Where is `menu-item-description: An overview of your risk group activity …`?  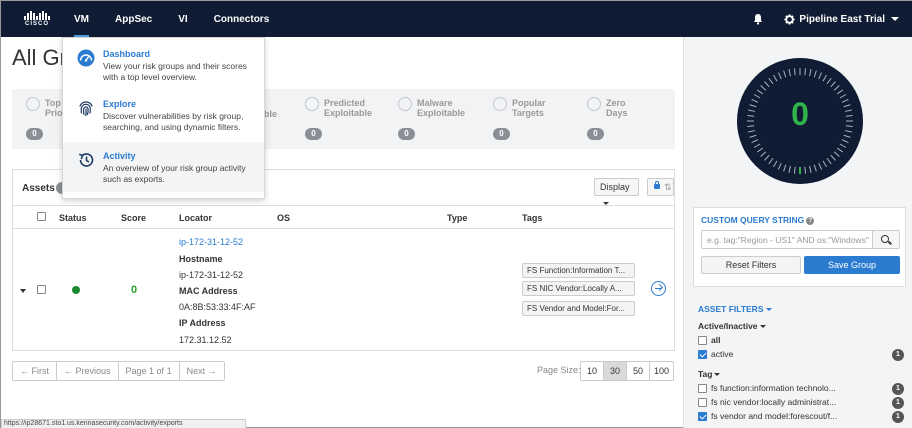
menu-item-description: An overview of your risk group activity … is located at coordinates (174, 173).